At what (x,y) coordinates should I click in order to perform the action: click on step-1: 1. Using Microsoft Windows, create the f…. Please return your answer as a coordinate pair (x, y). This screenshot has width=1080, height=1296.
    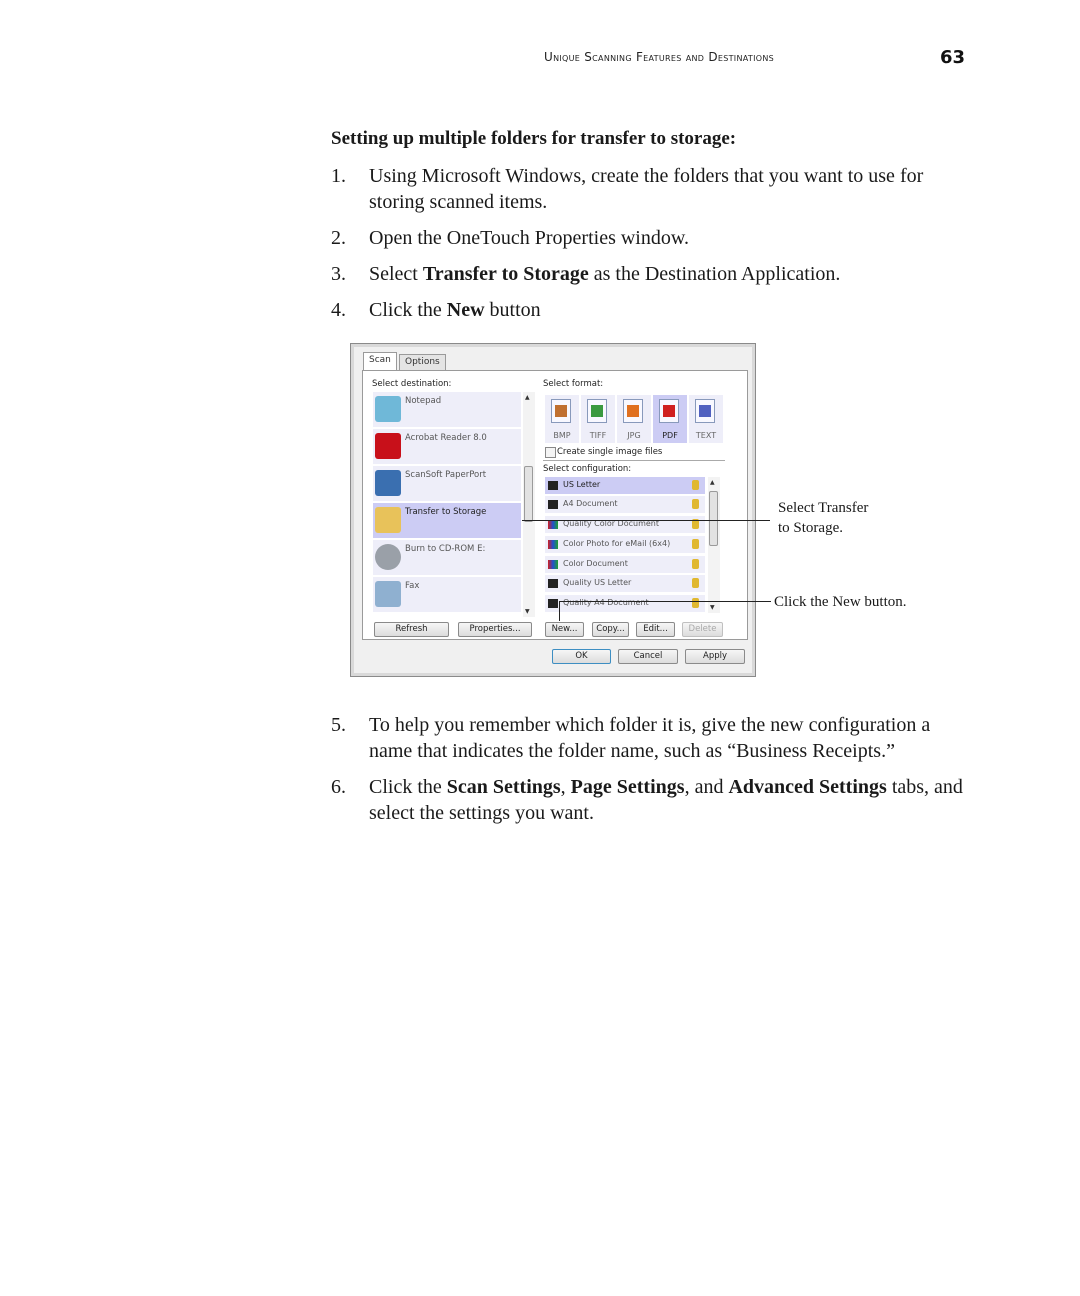
    Looking at the image, I should click on (651, 189).